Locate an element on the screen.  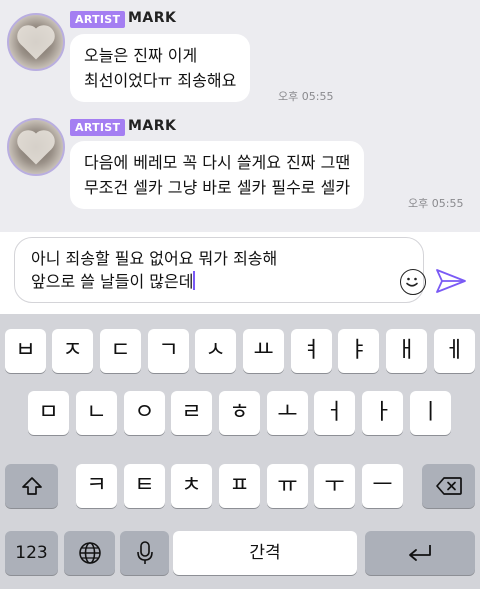
key: ㅛ is located at coordinates (263, 351).